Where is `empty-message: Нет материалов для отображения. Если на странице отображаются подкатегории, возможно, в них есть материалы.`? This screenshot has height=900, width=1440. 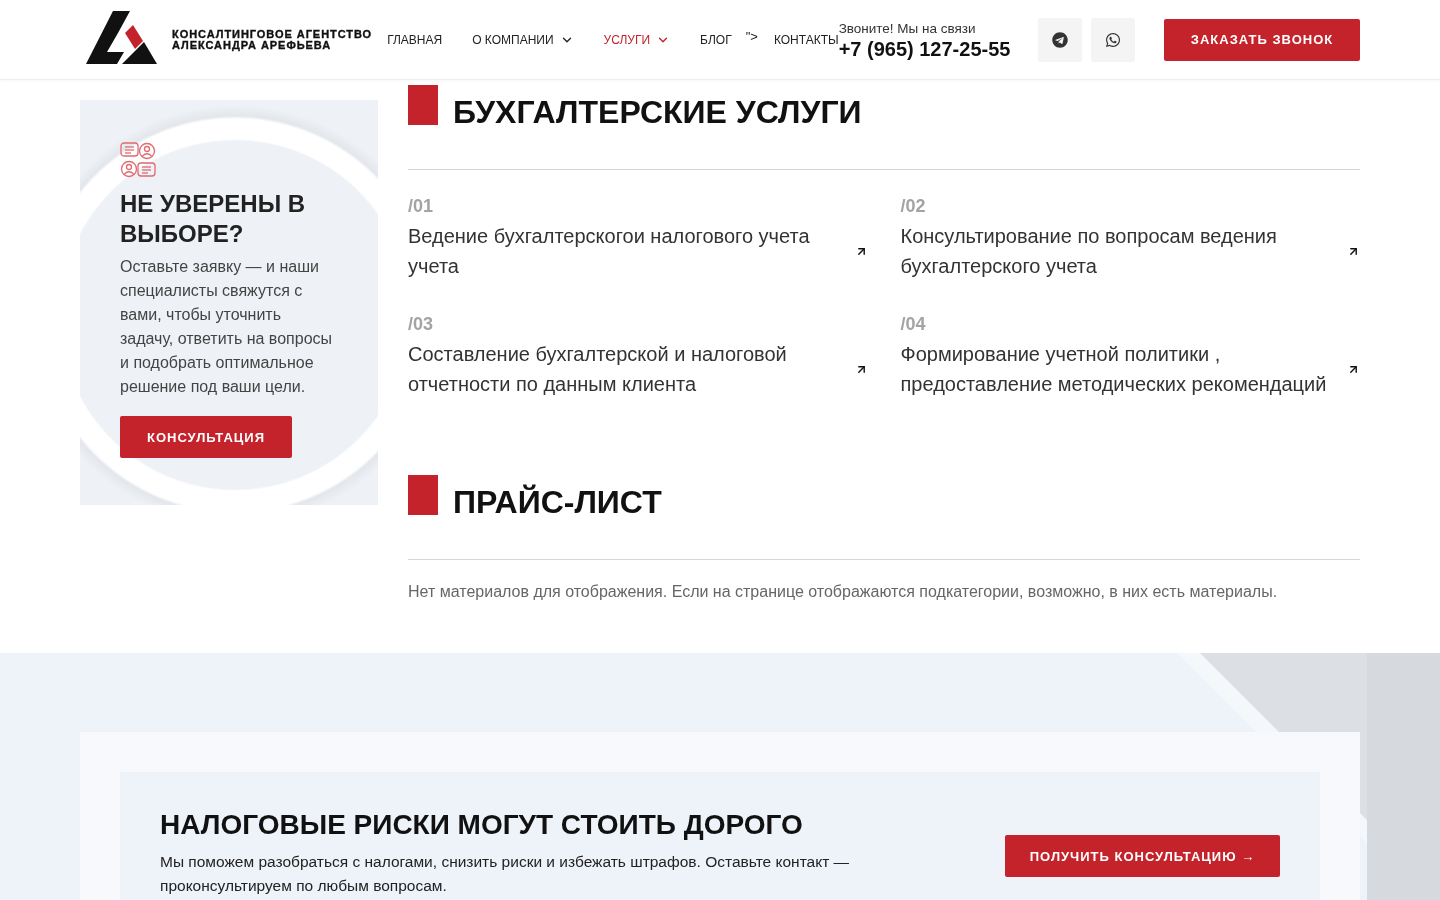 empty-message: Нет материалов для отображения. Если на странице отображаются подкатегории, возможно, в них есть материалы. is located at coordinates (843, 592).